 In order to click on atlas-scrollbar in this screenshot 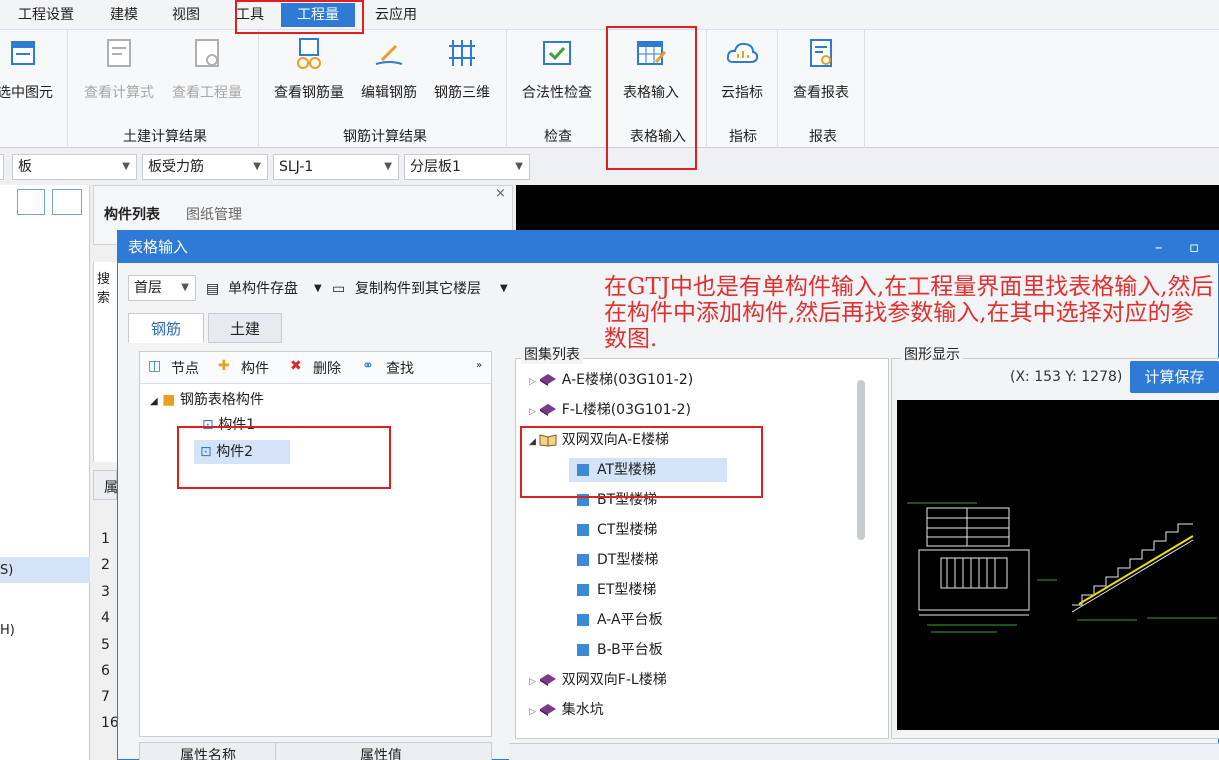, I will do `click(861, 460)`.